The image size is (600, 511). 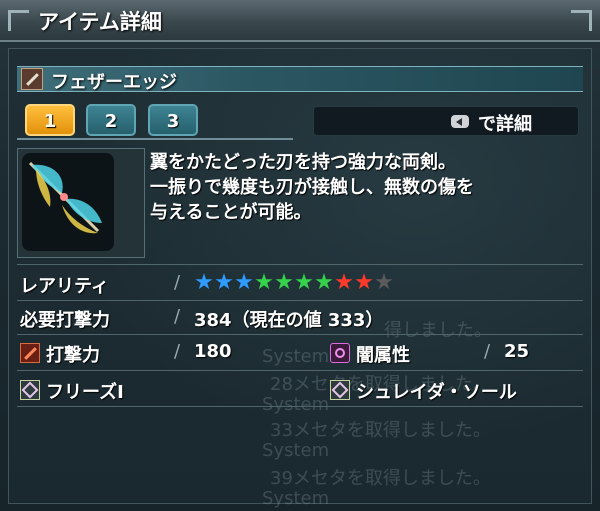 I want to click on required-power-value: 384（現在の値 333）, so click(x=289, y=320).